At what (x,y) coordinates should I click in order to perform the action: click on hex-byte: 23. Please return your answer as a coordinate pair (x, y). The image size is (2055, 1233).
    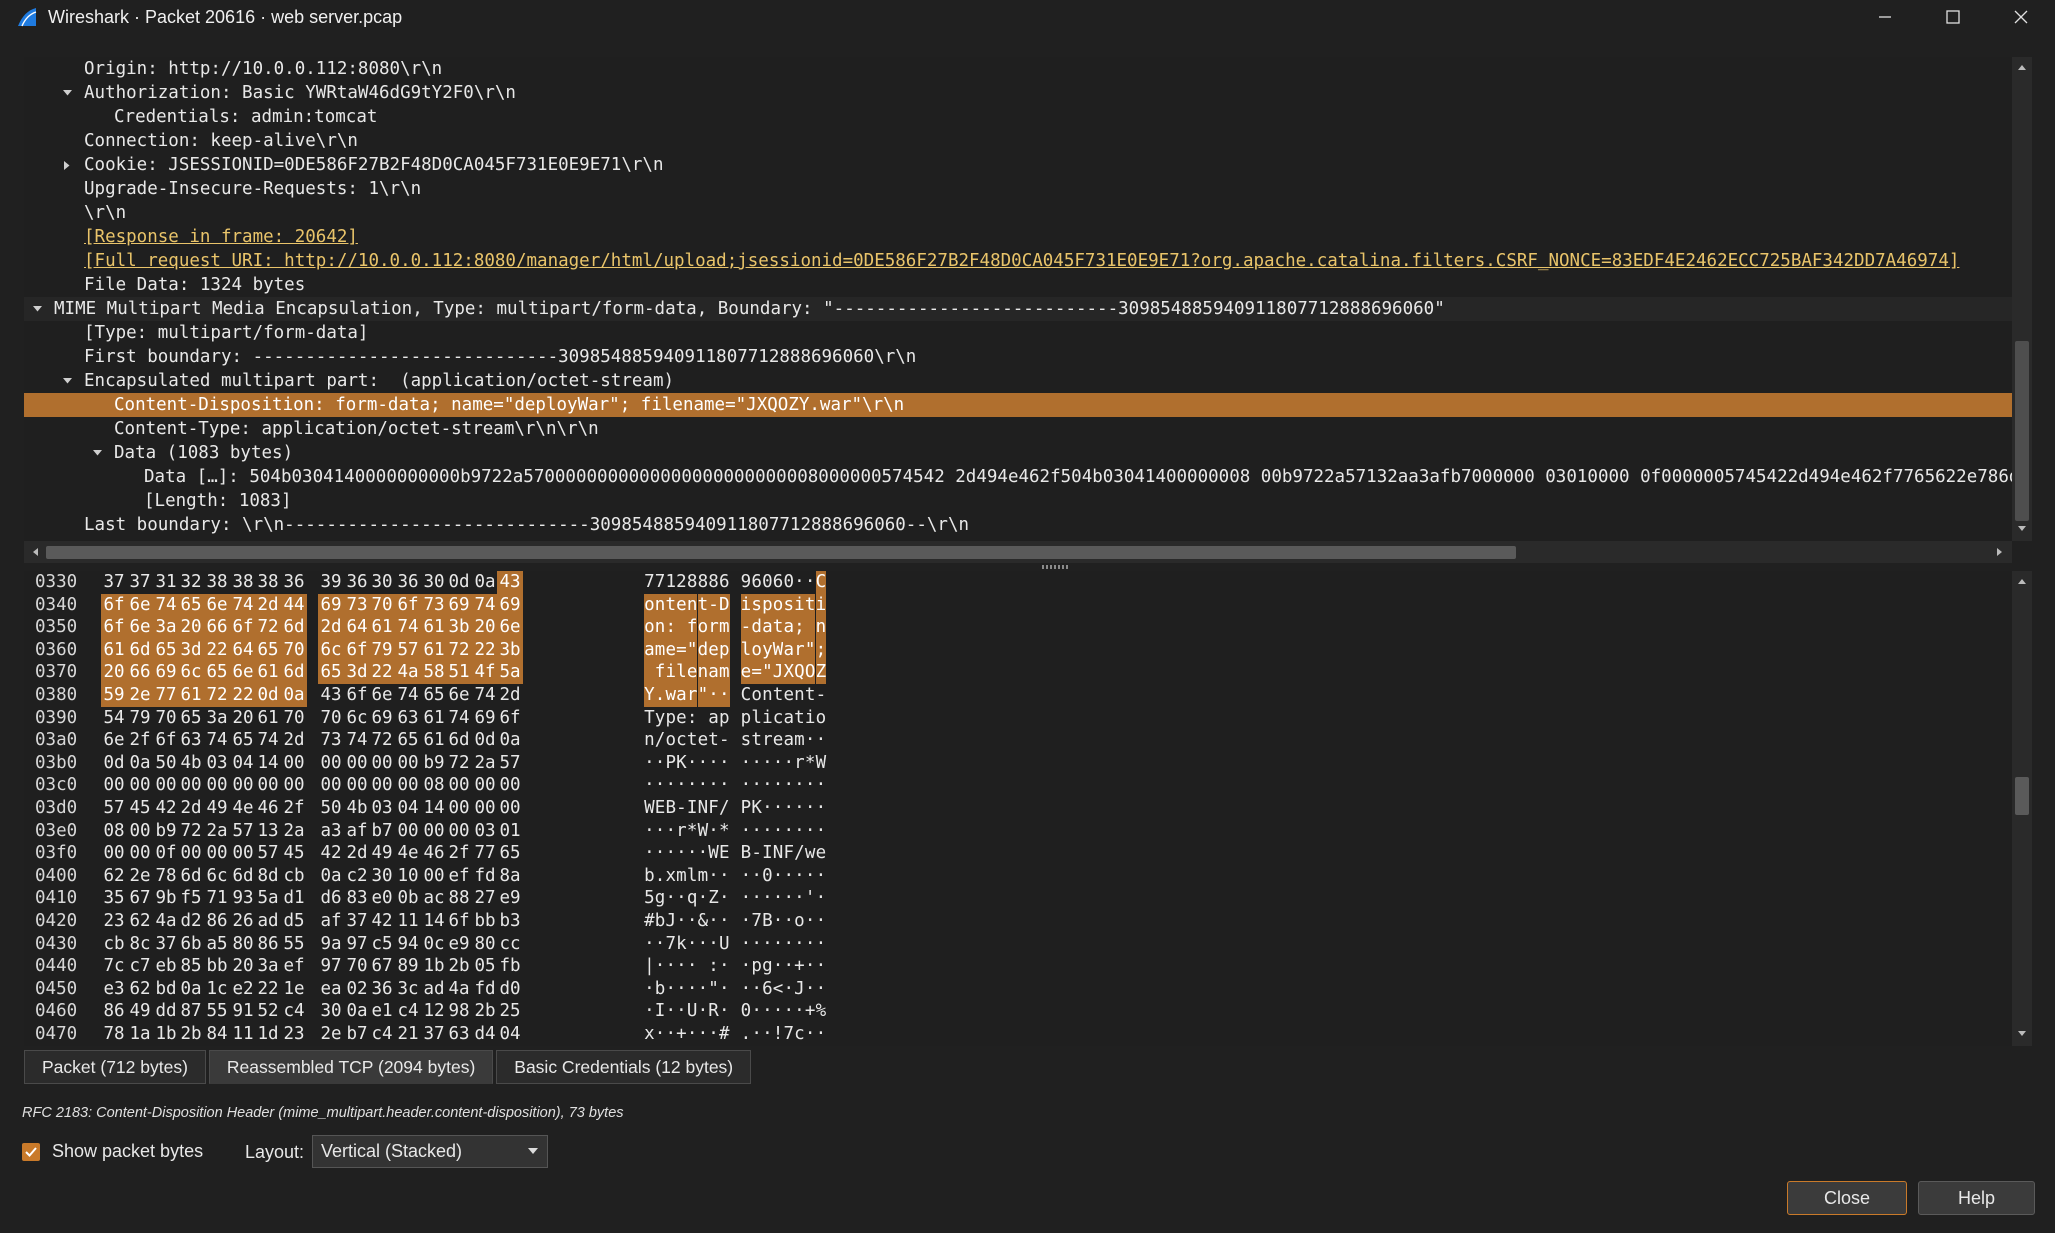
    Looking at the image, I should click on (114, 921).